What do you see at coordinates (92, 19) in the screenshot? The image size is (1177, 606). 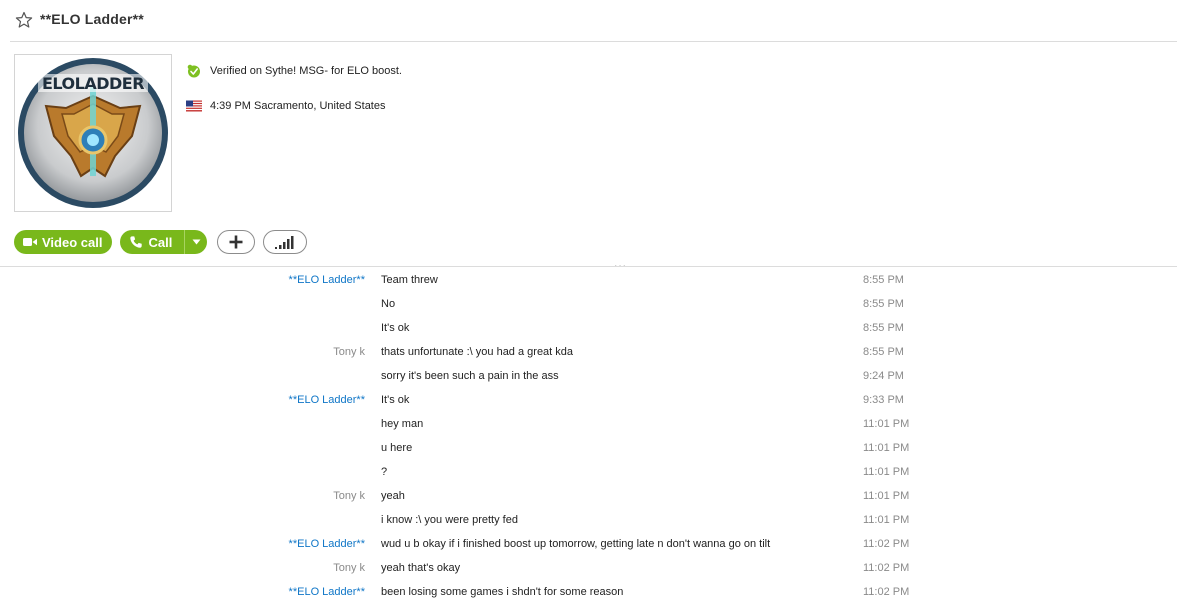 I see `contact-name-title: **ELO Ladder**` at bounding box center [92, 19].